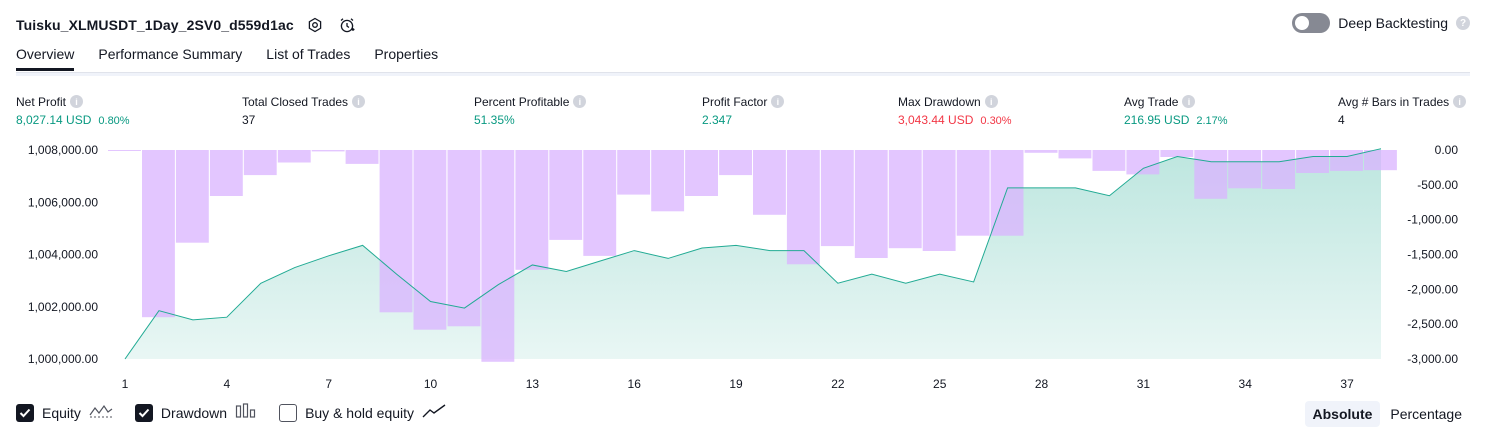 The height and width of the screenshot is (438, 1486). What do you see at coordinates (939, 101) in the screenshot?
I see `metric-label: Max Drawdown` at bounding box center [939, 101].